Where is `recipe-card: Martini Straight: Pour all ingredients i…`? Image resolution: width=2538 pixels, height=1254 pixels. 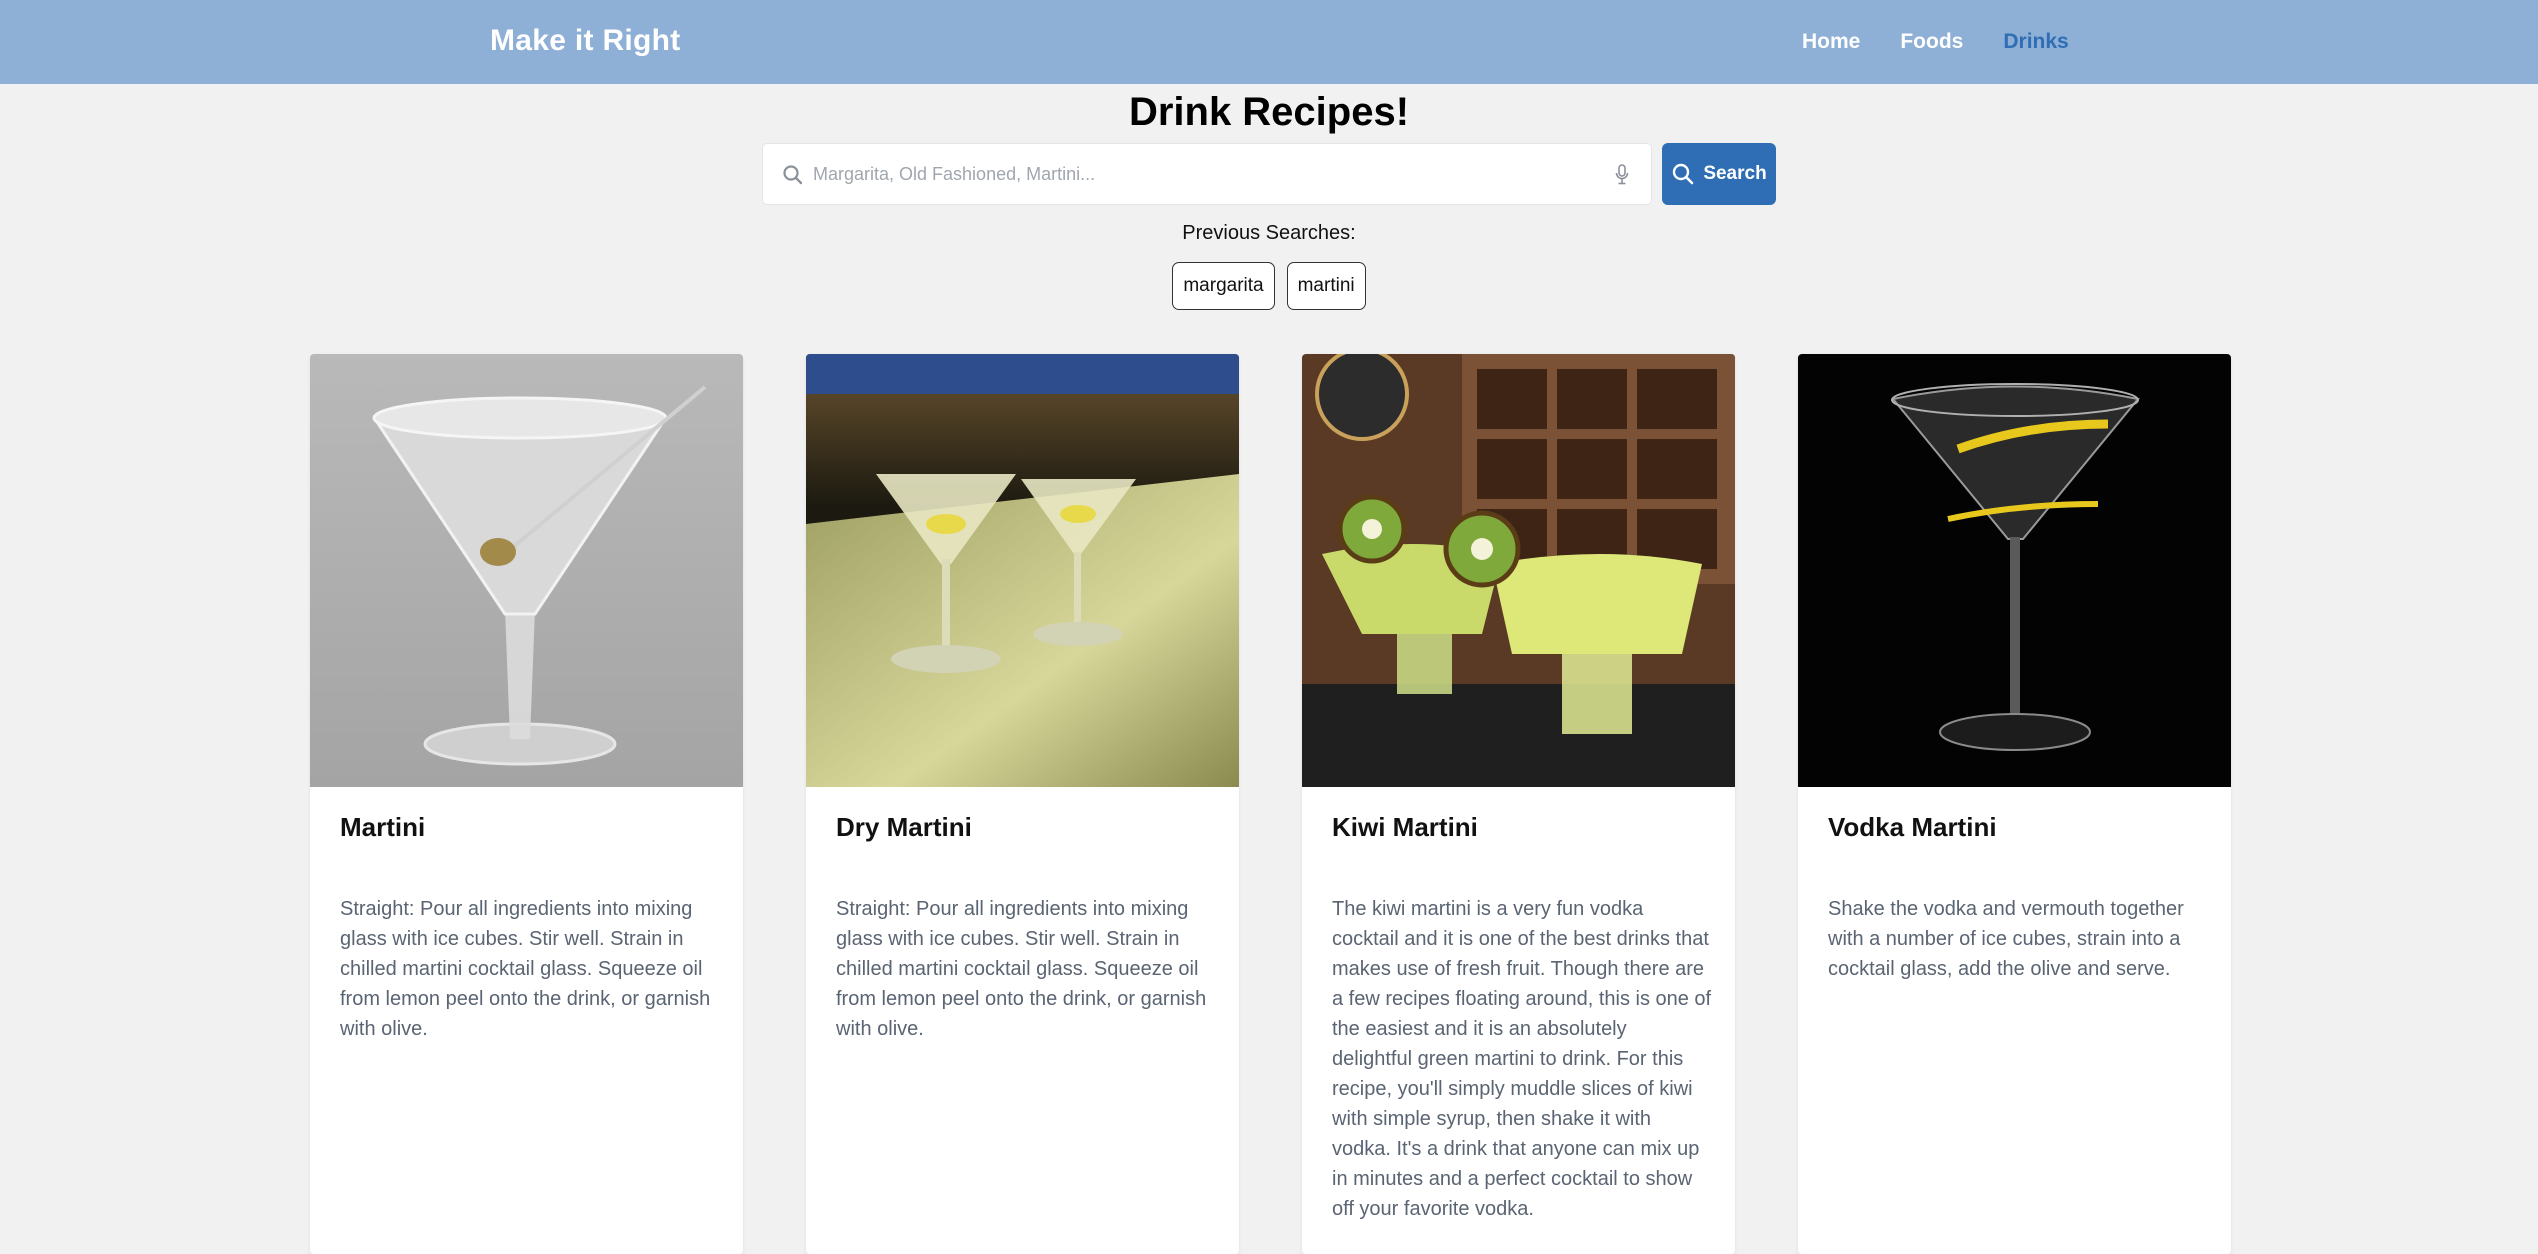 recipe-card: Martini Straight: Pour all ingredients i… is located at coordinates (526, 804).